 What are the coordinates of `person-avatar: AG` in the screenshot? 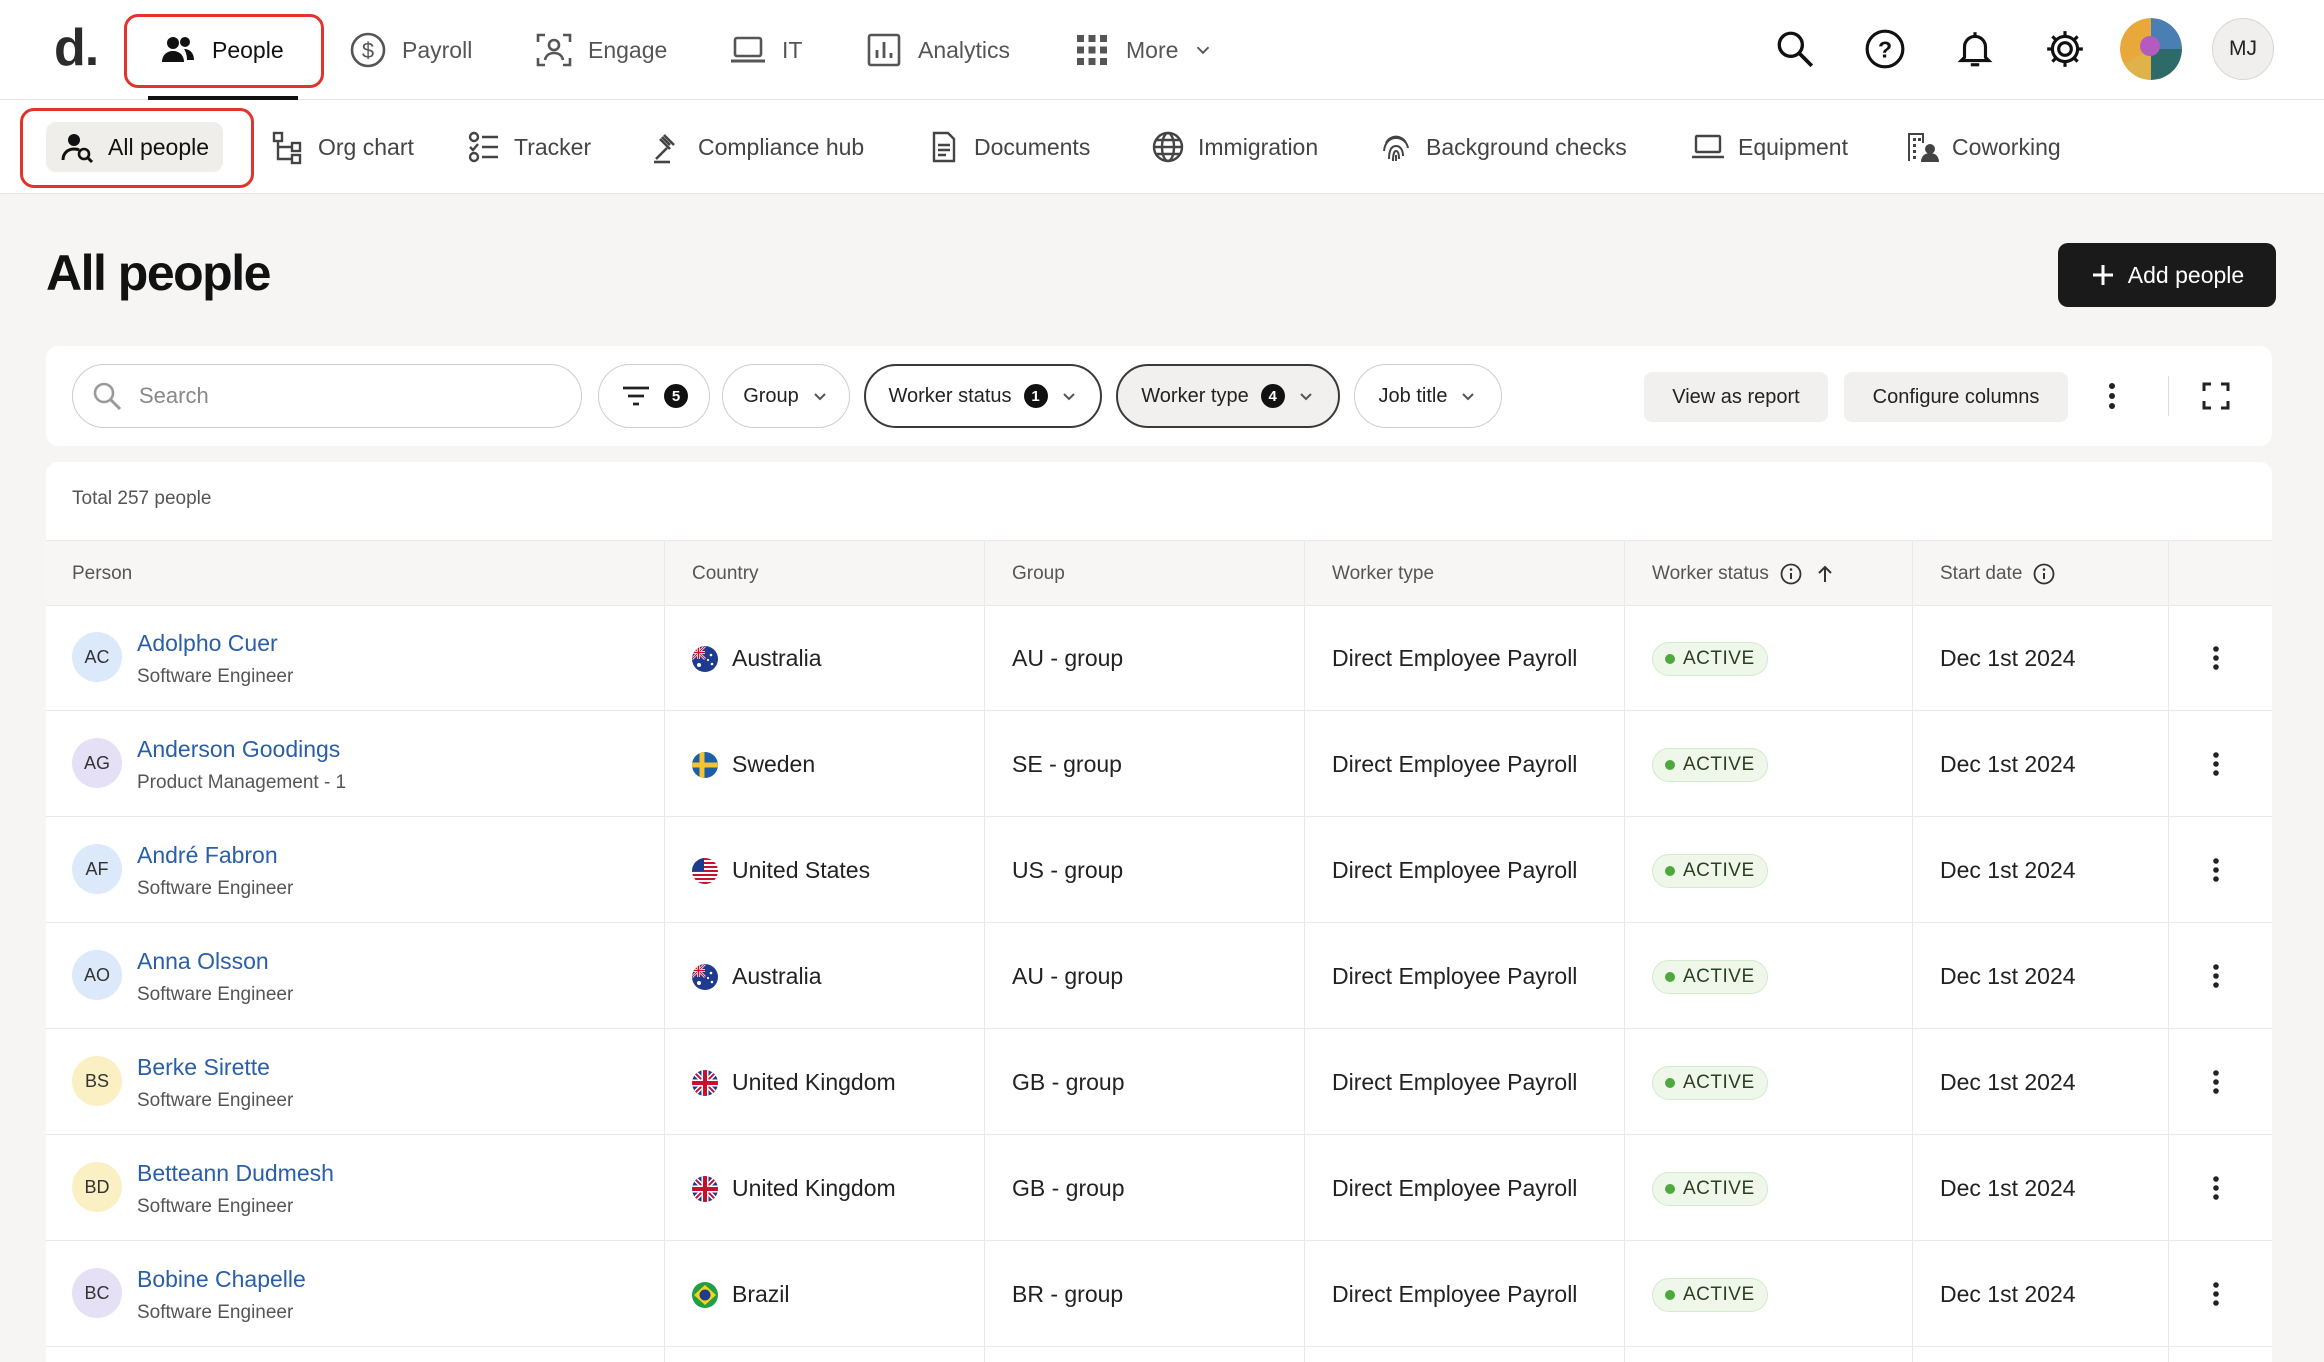 It's located at (97, 763).